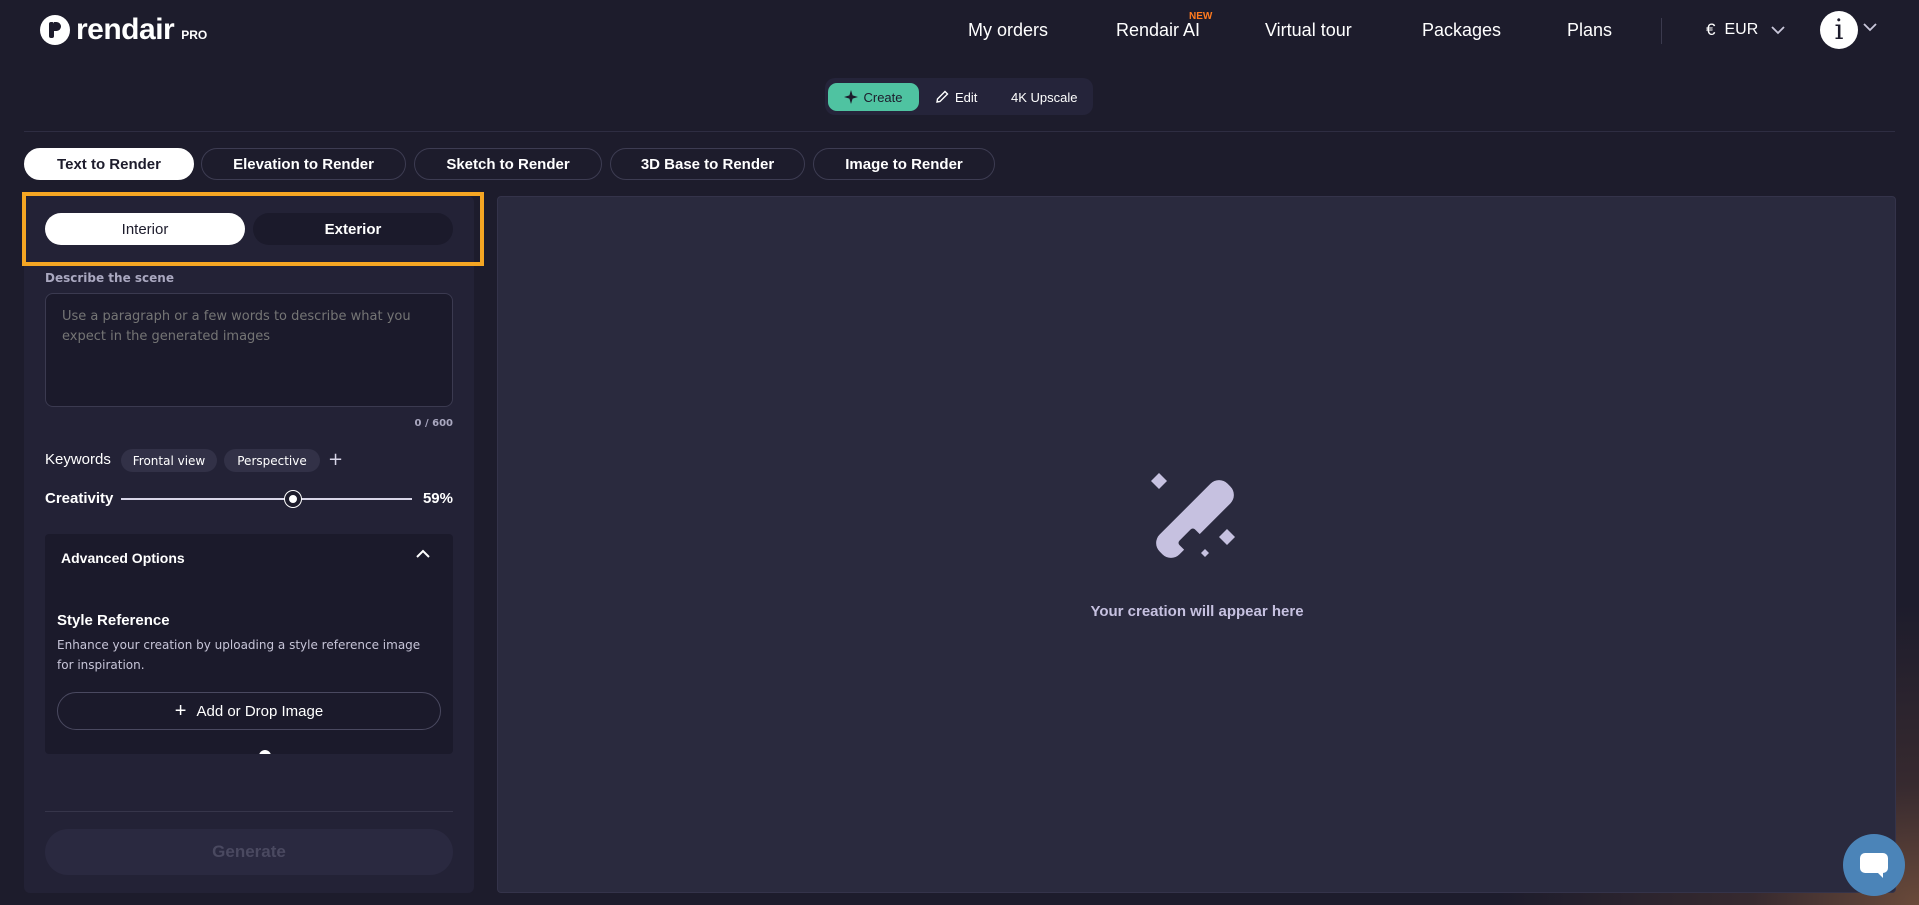 This screenshot has height=905, width=1919. Describe the element at coordinates (1201, 16) in the screenshot. I see `new-badge: NEW` at that location.